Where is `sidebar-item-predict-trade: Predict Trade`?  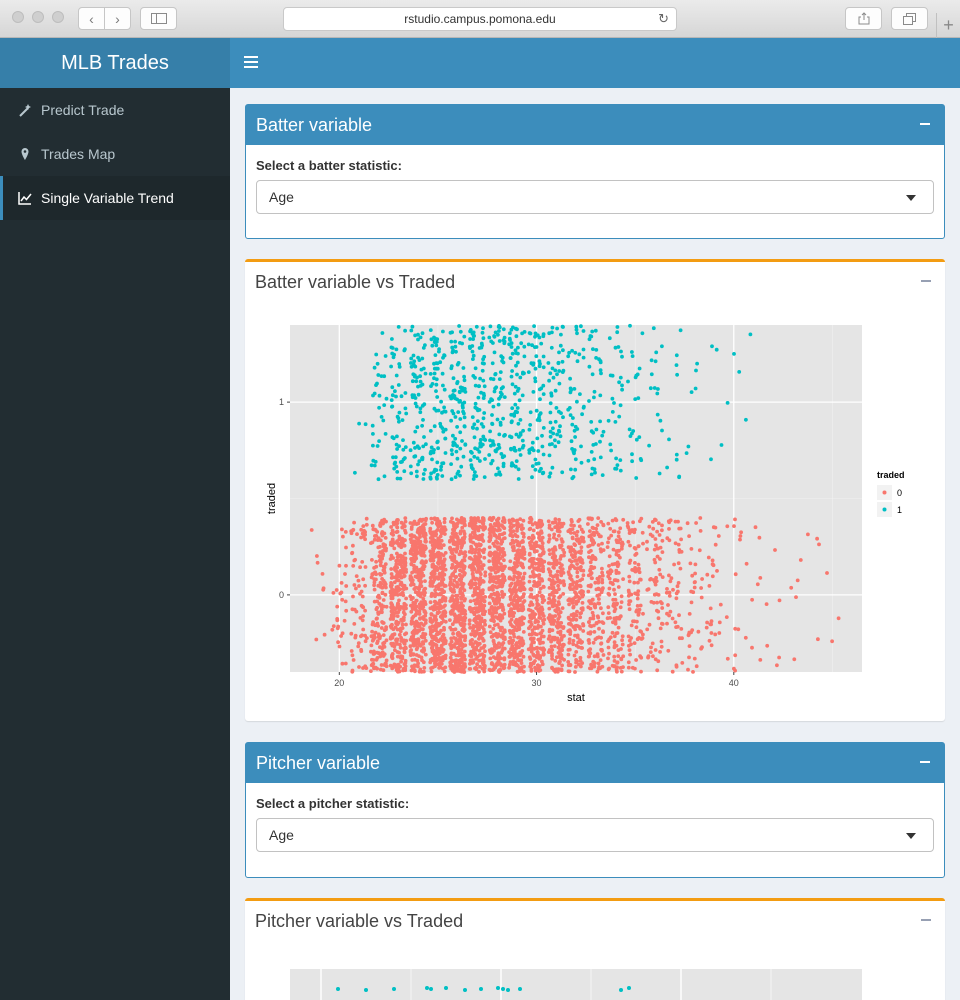
sidebar-item-predict-trade: Predict Trade is located at coordinates (115, 110).